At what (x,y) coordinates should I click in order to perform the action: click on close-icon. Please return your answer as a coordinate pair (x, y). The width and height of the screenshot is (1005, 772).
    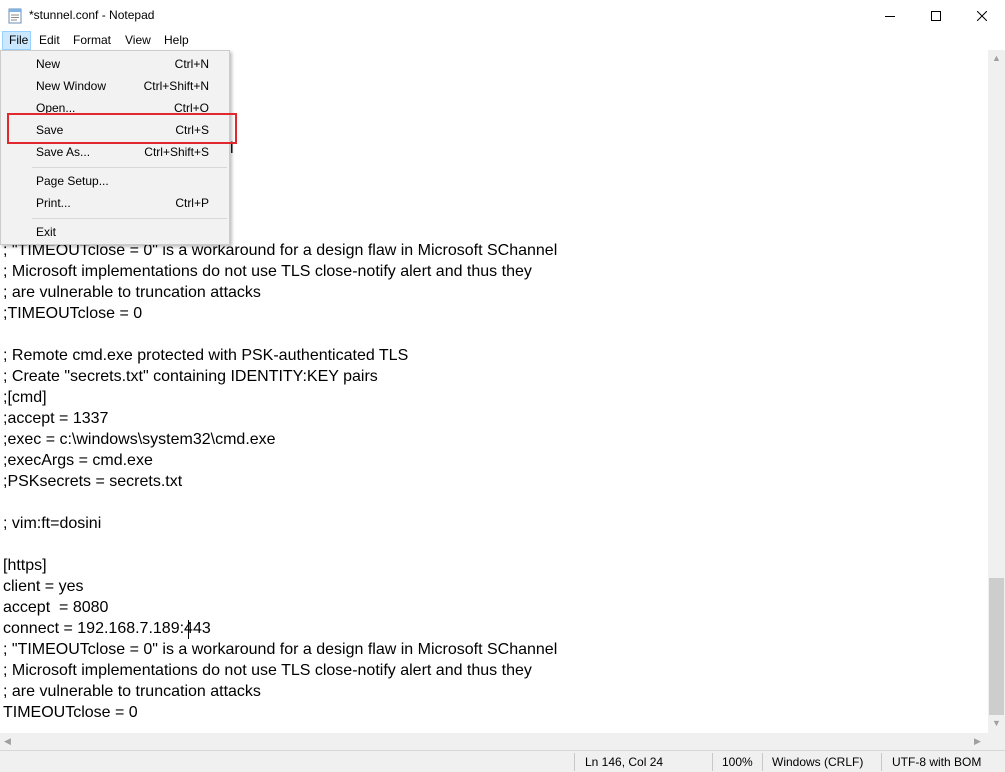
    Looking at the image, I should click on (982, 15).